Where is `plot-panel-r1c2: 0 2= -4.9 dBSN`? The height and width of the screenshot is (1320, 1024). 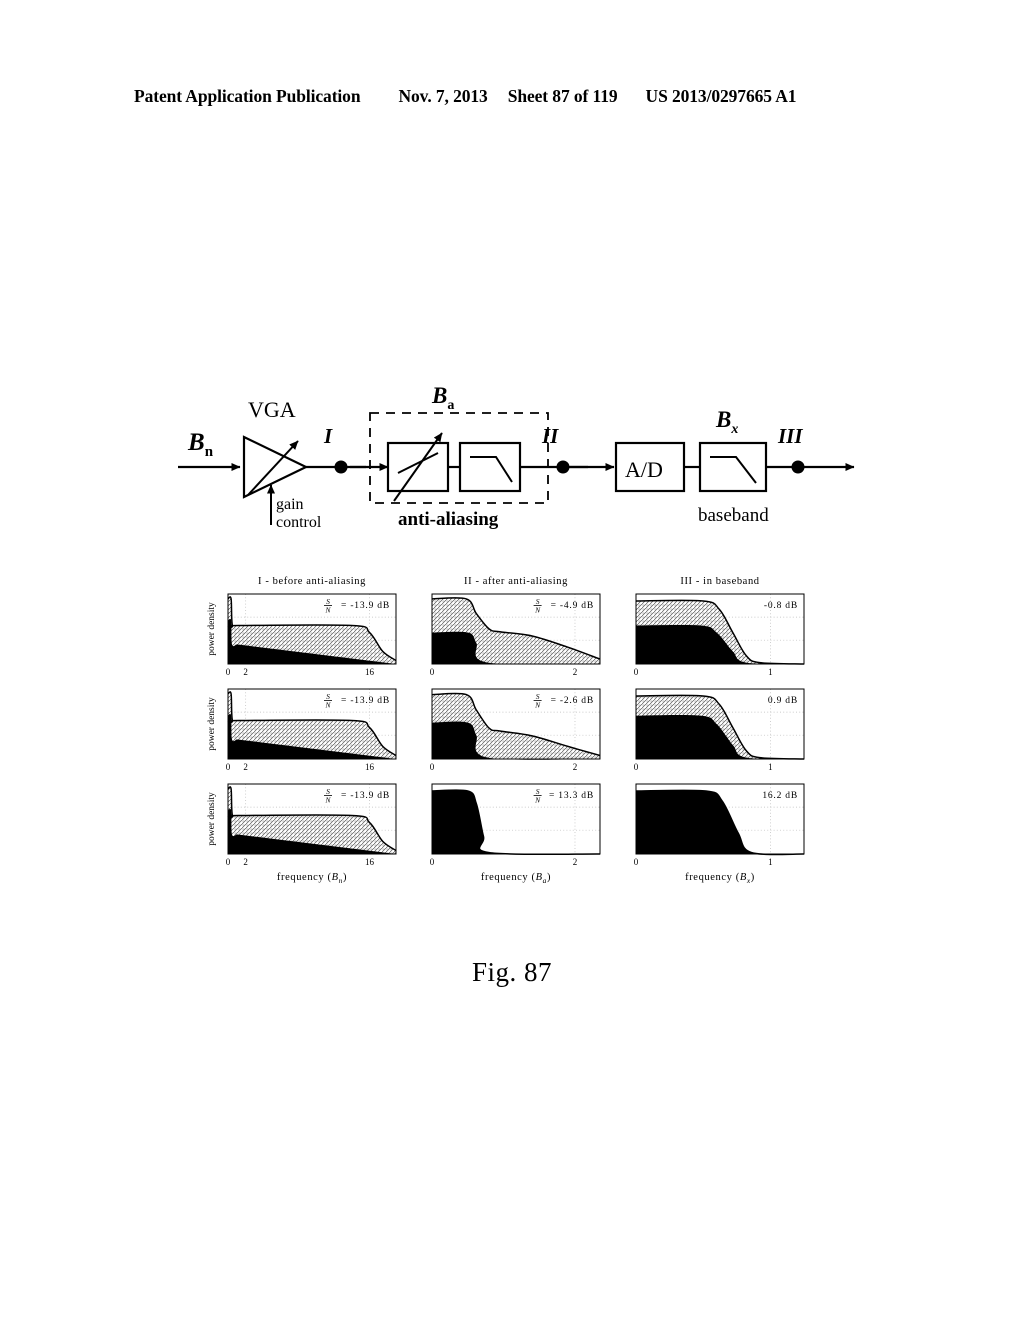 plot-panel-r1c2: 0 2= -4.9 dBSN is located at coordinates (515, 635).